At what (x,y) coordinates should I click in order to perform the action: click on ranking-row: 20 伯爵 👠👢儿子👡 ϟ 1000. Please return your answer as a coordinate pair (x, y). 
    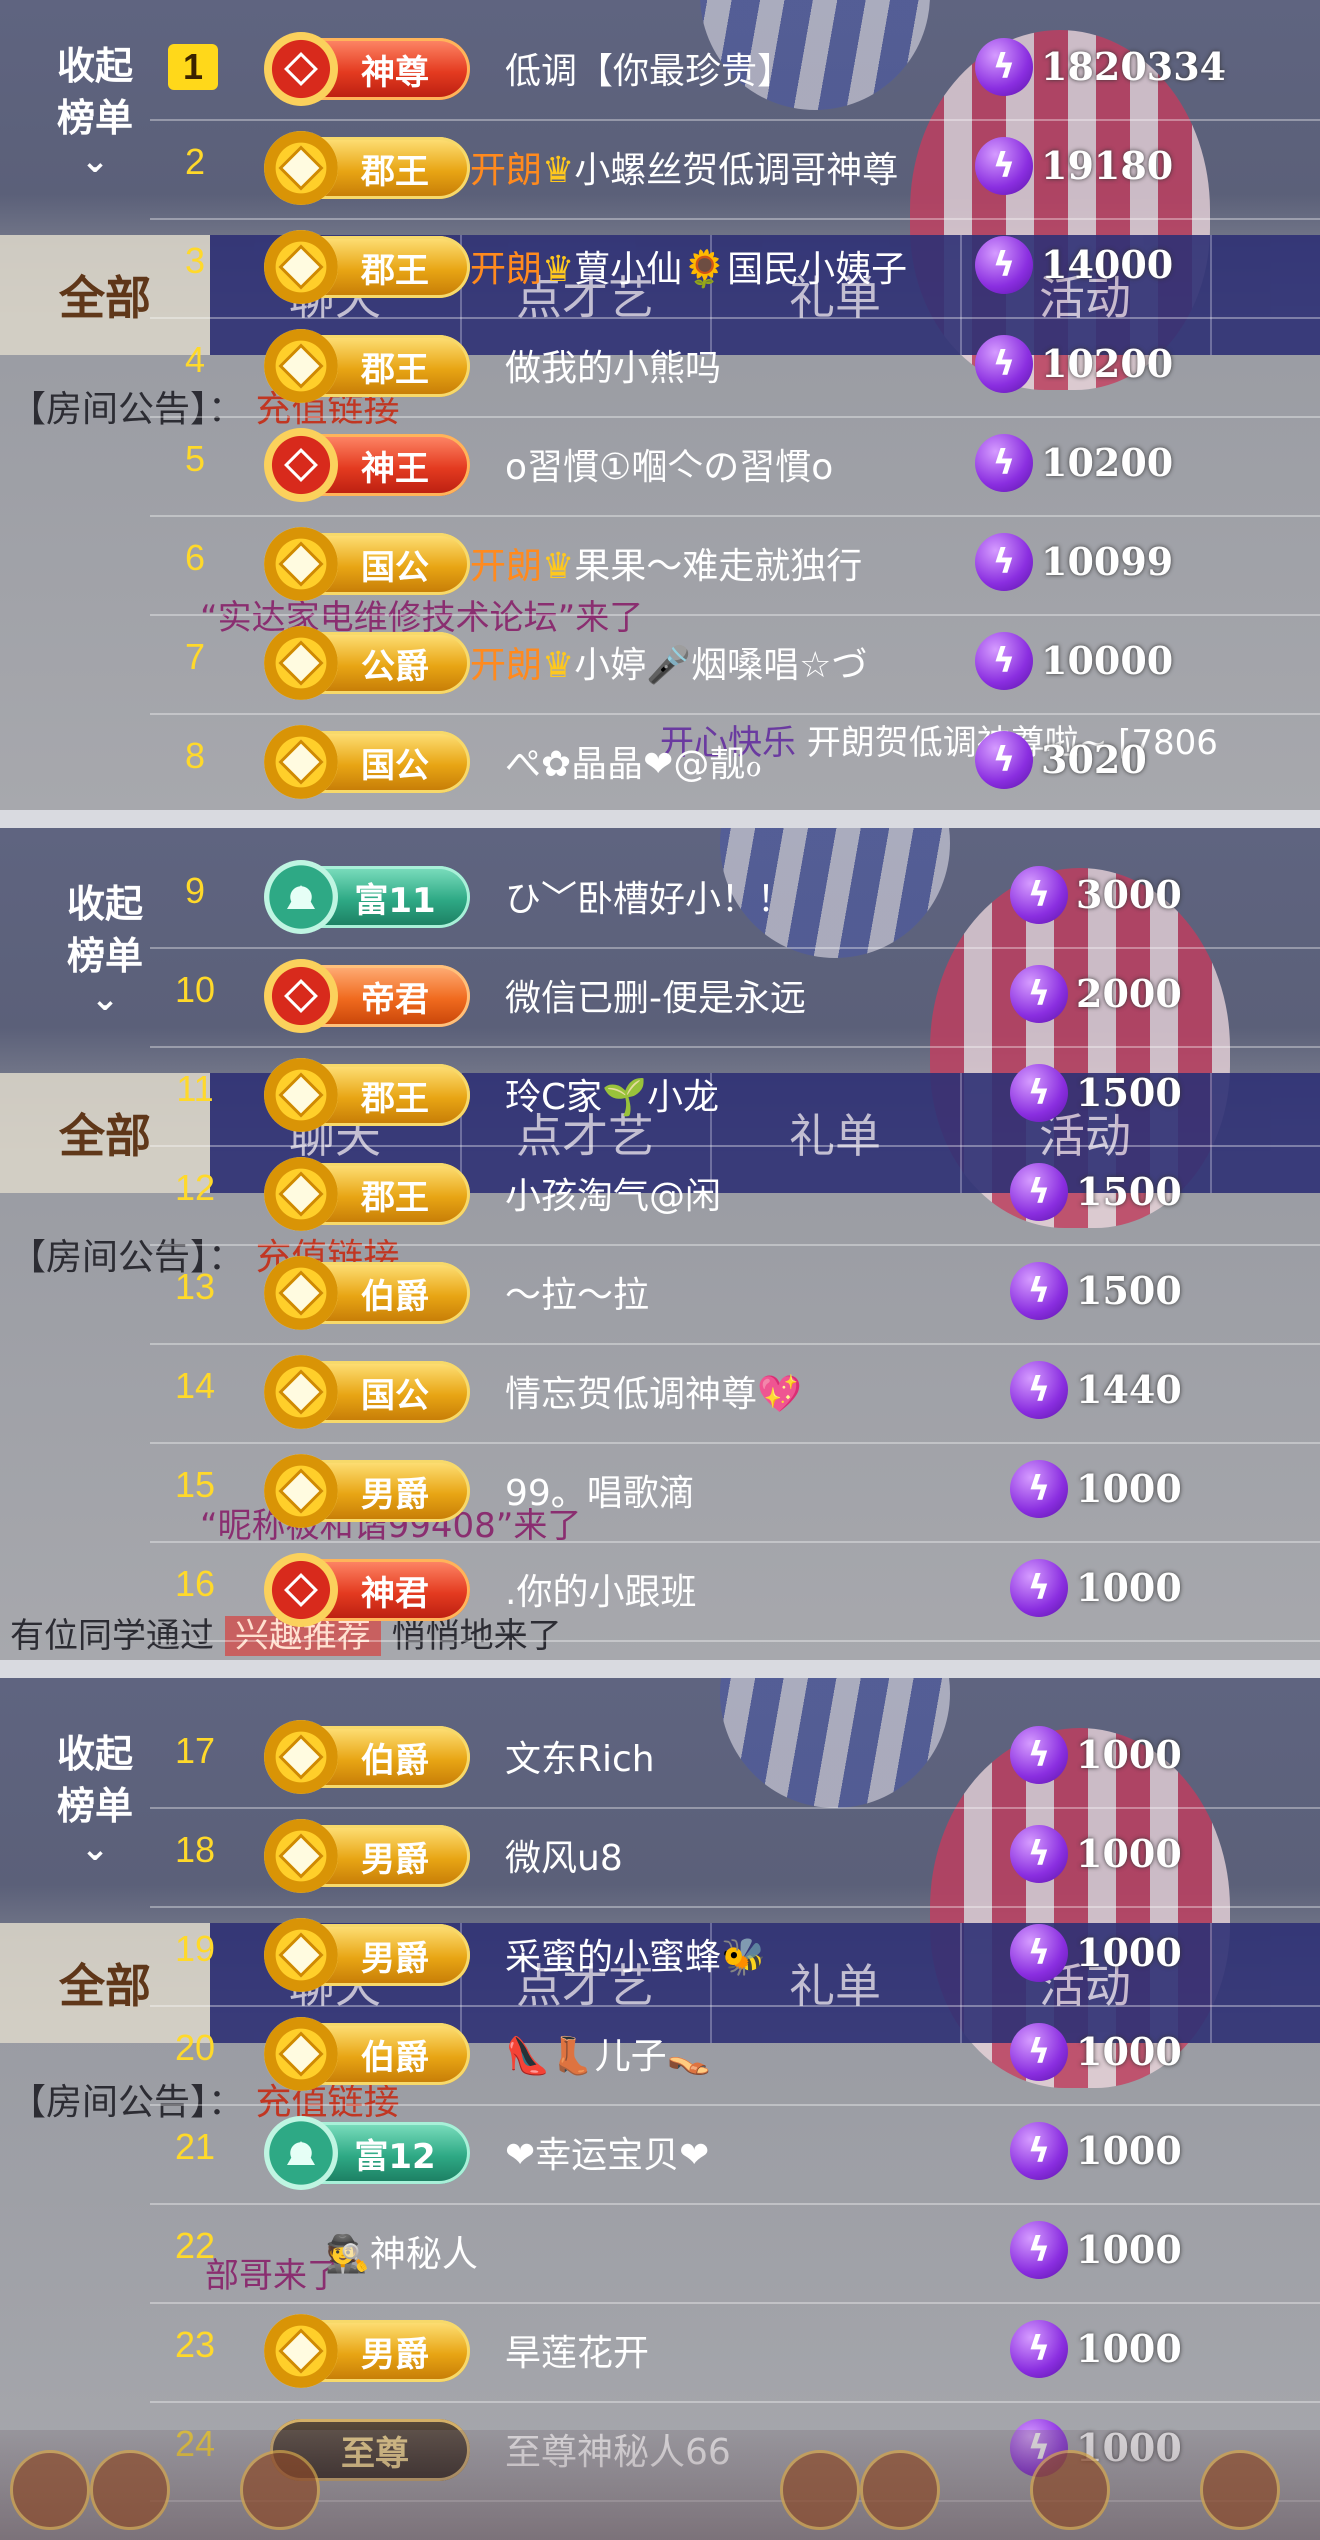
    Looking at the image, I should click on (735, 2055).